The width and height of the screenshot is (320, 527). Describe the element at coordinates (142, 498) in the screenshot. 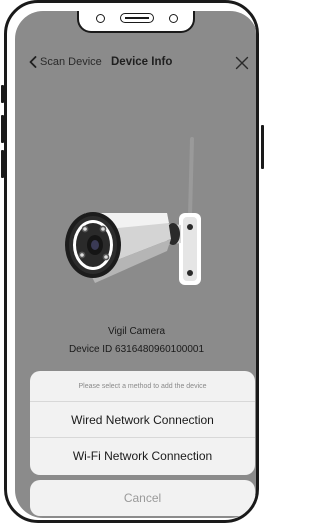

I see `cancel-button: Cancel` at that location.